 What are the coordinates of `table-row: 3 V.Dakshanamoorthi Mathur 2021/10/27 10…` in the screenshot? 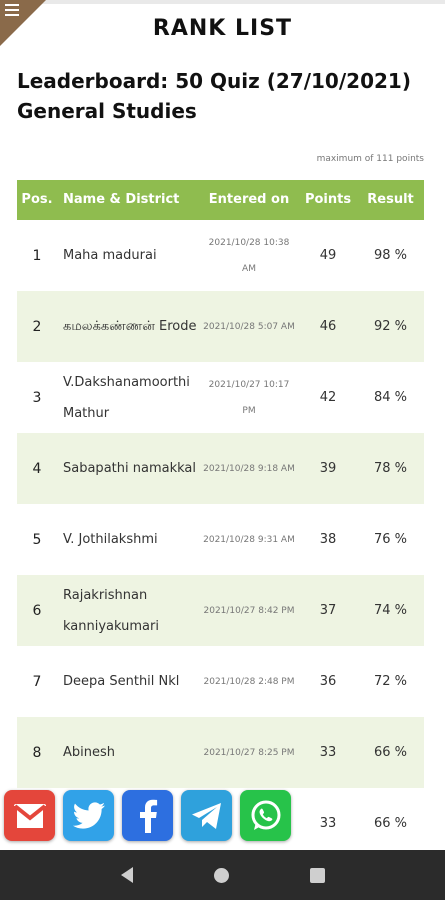 It's located at (220, 397).